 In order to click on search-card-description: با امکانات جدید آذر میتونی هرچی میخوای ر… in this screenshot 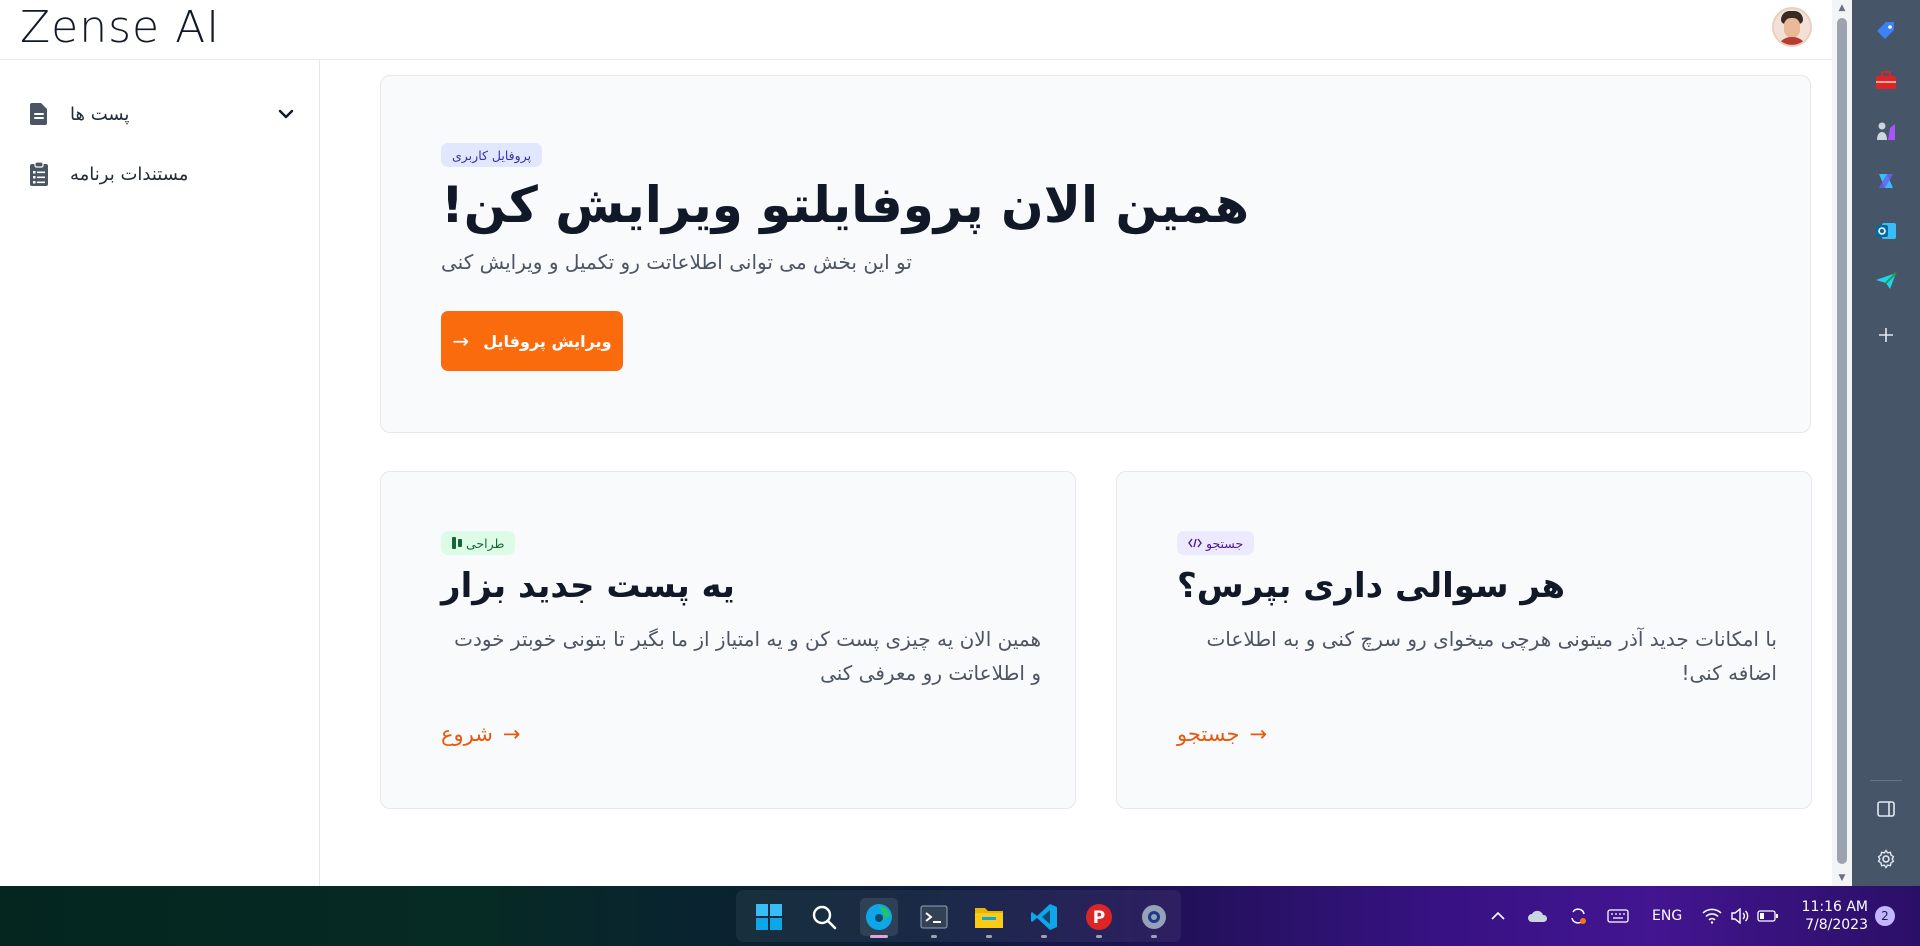, I will do `click(1491, 656)`.